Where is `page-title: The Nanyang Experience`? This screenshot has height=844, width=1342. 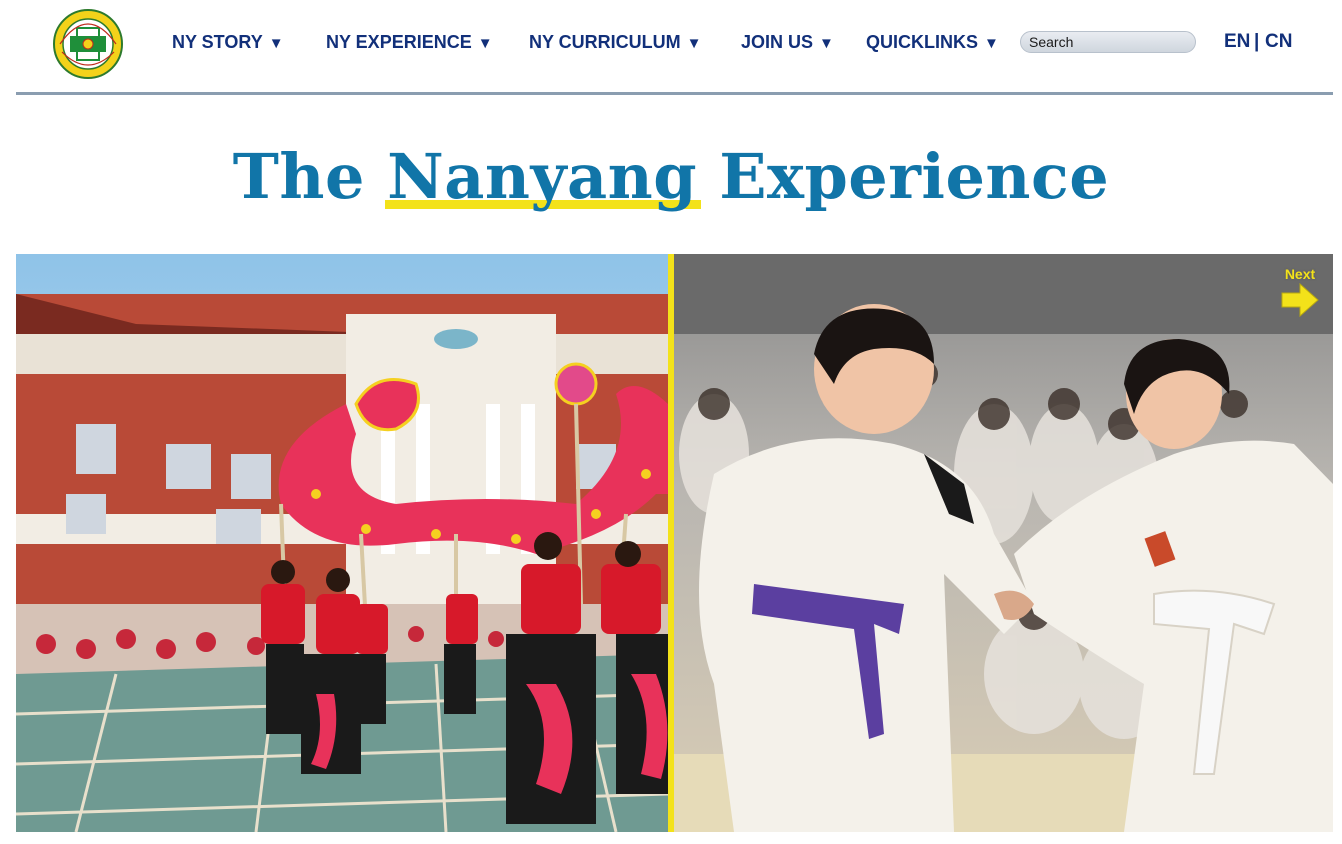
page-title: The Nanyang Experience is located at coordinates (671, 176).